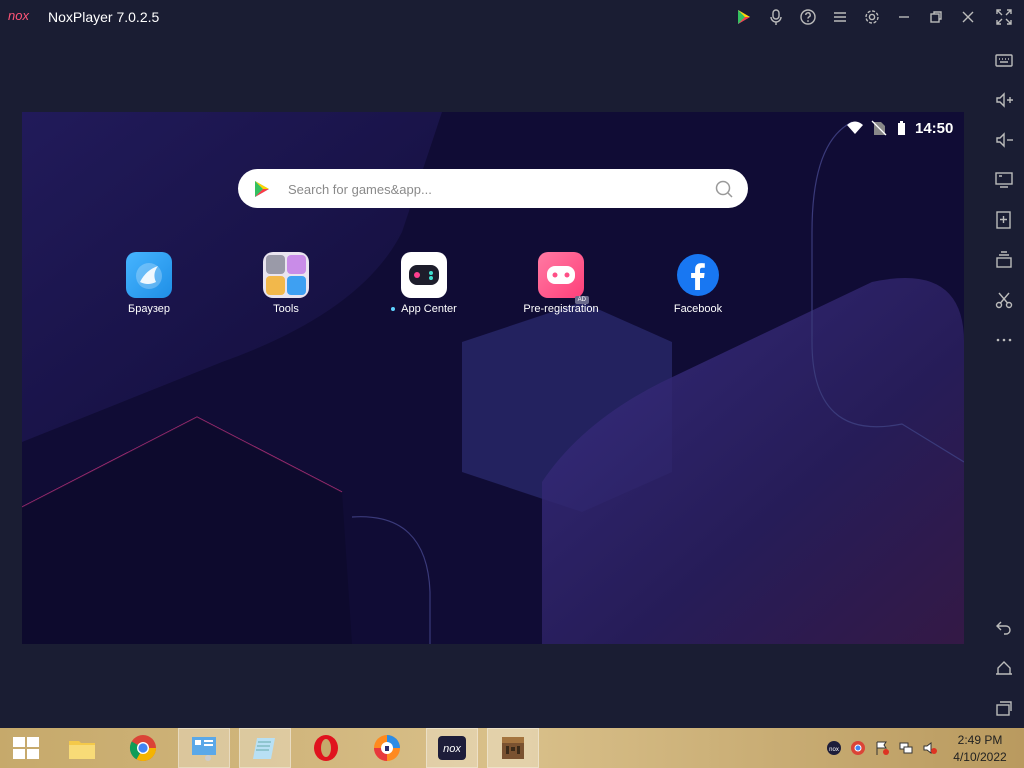 The image size is (1024, 768). I want to click on volume-muted-icon, so click(930, 748).